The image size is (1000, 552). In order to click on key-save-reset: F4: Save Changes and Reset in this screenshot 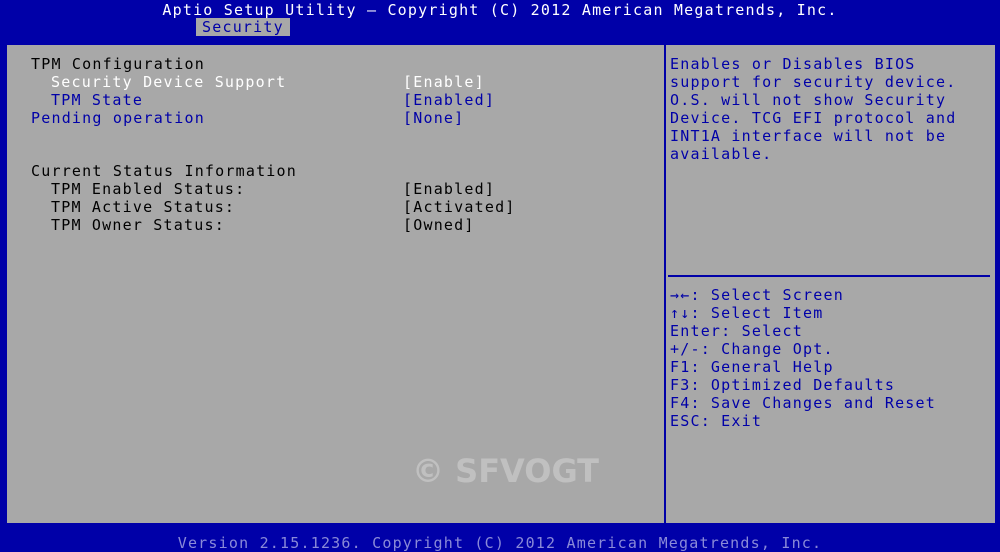, I will do `click(803, 403)`.